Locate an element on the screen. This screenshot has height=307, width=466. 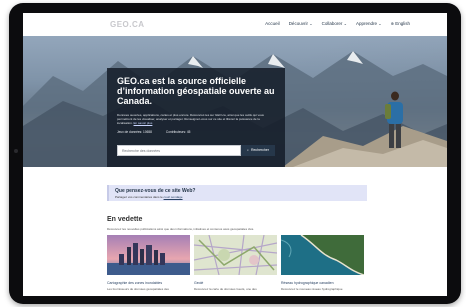
language-toggle: ⊕ English is located at coordinates (400, 23).